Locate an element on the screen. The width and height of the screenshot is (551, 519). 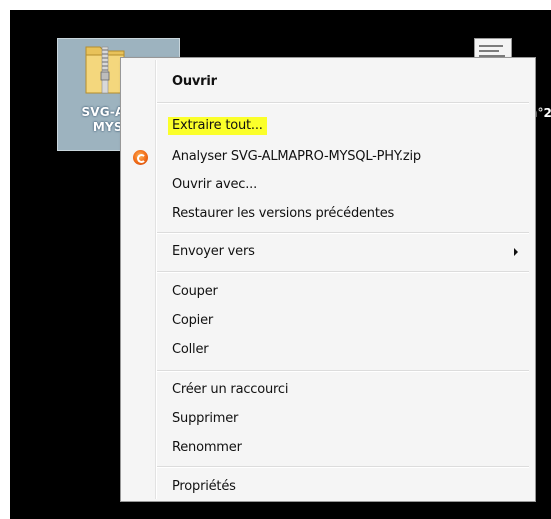
menu-item-label: Copier is located at coordinates (193, 320).